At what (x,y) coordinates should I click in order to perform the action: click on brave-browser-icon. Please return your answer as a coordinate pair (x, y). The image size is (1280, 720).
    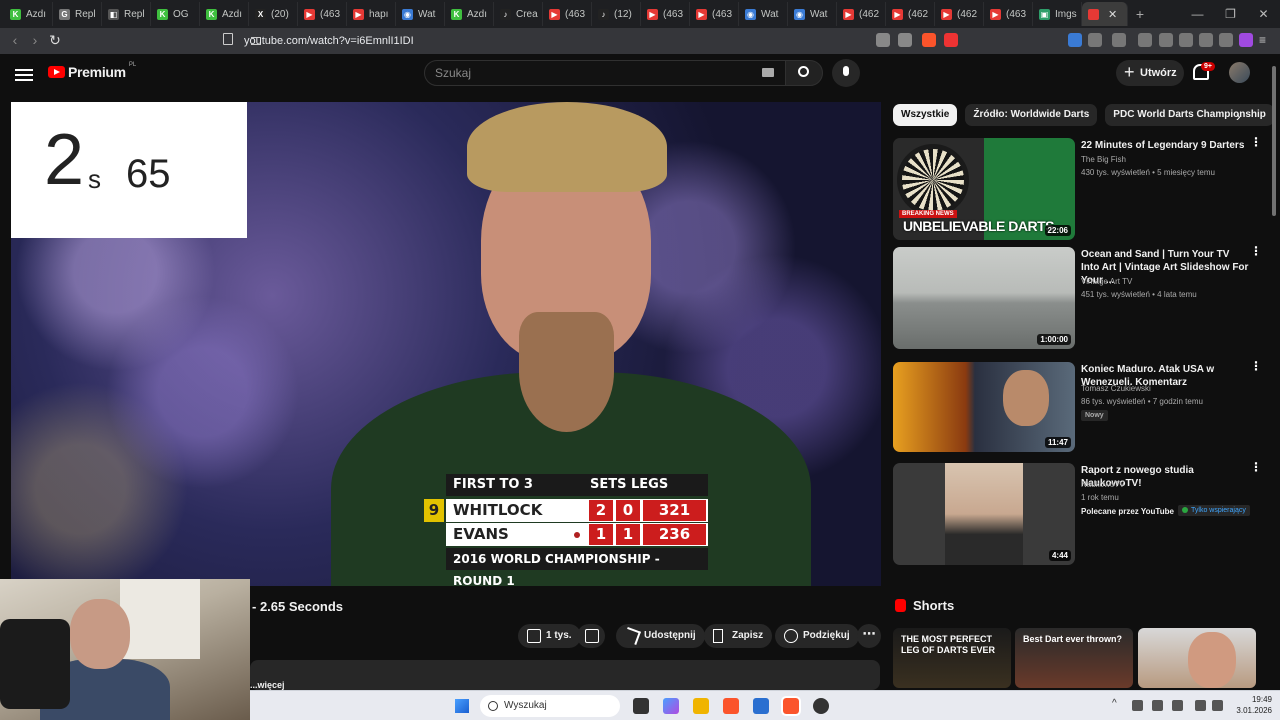
    Looking at the image, I should click on (731, 706).